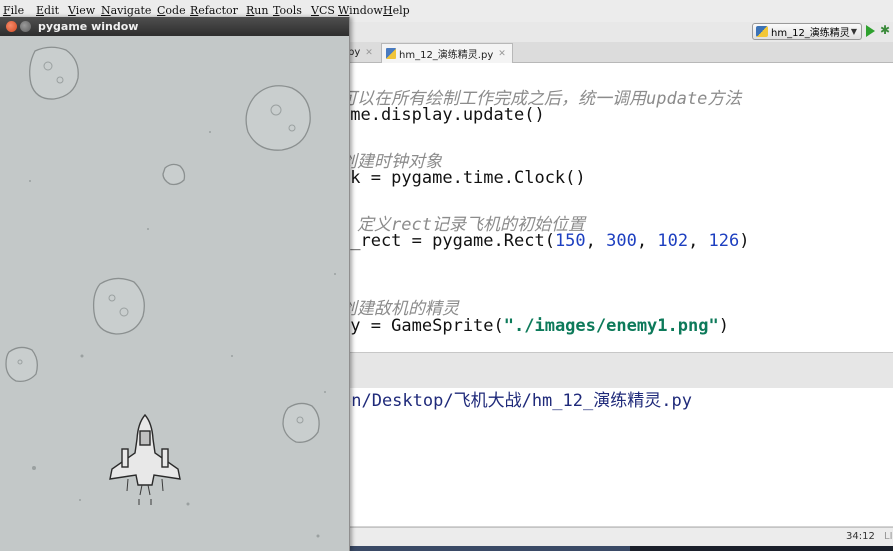  What do you see at coordinates (620, 370) in the screenshot?
I see `run-panel-header` at bounding box center [620, 370].